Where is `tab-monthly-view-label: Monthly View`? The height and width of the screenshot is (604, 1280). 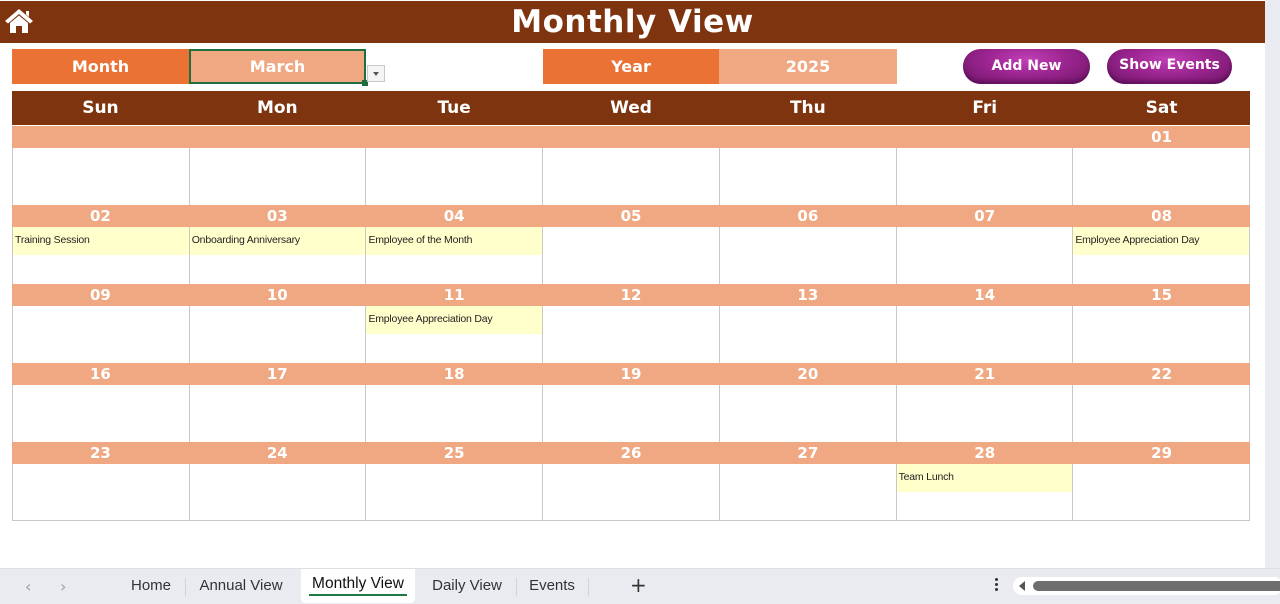 tab-monthly-view-label: Monthly View is located at coordinates (358, 583).